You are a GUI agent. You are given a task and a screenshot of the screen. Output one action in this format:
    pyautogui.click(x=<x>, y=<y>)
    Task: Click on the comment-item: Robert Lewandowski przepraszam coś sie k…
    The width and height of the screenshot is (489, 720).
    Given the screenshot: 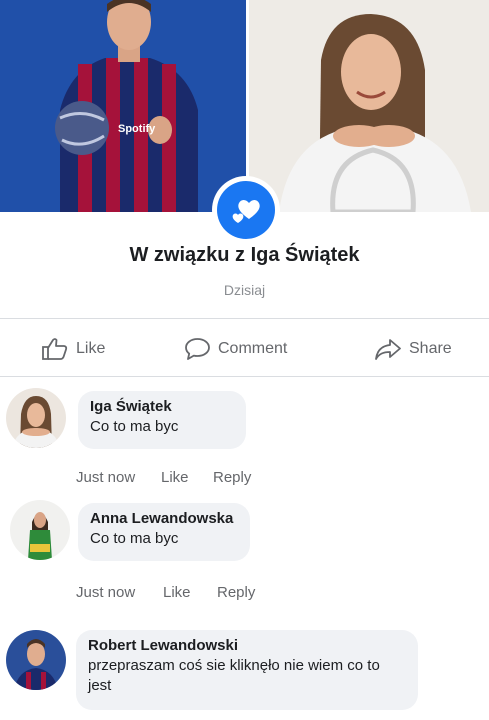 What is the action you would take?
    pyautogui.click(x=244, y=673)
    